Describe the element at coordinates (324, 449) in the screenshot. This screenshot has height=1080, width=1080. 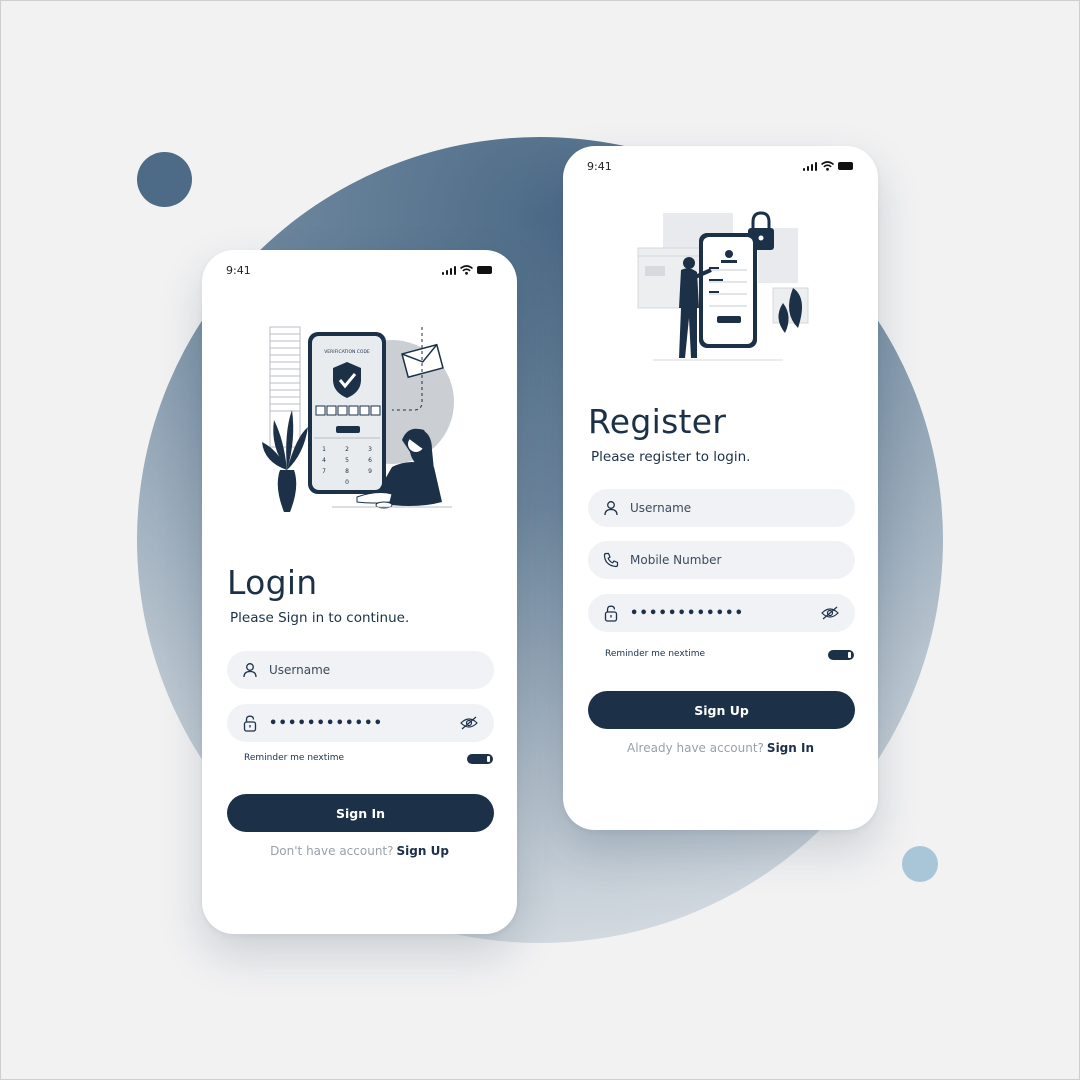
I see `keypad-1: 1` at that location.